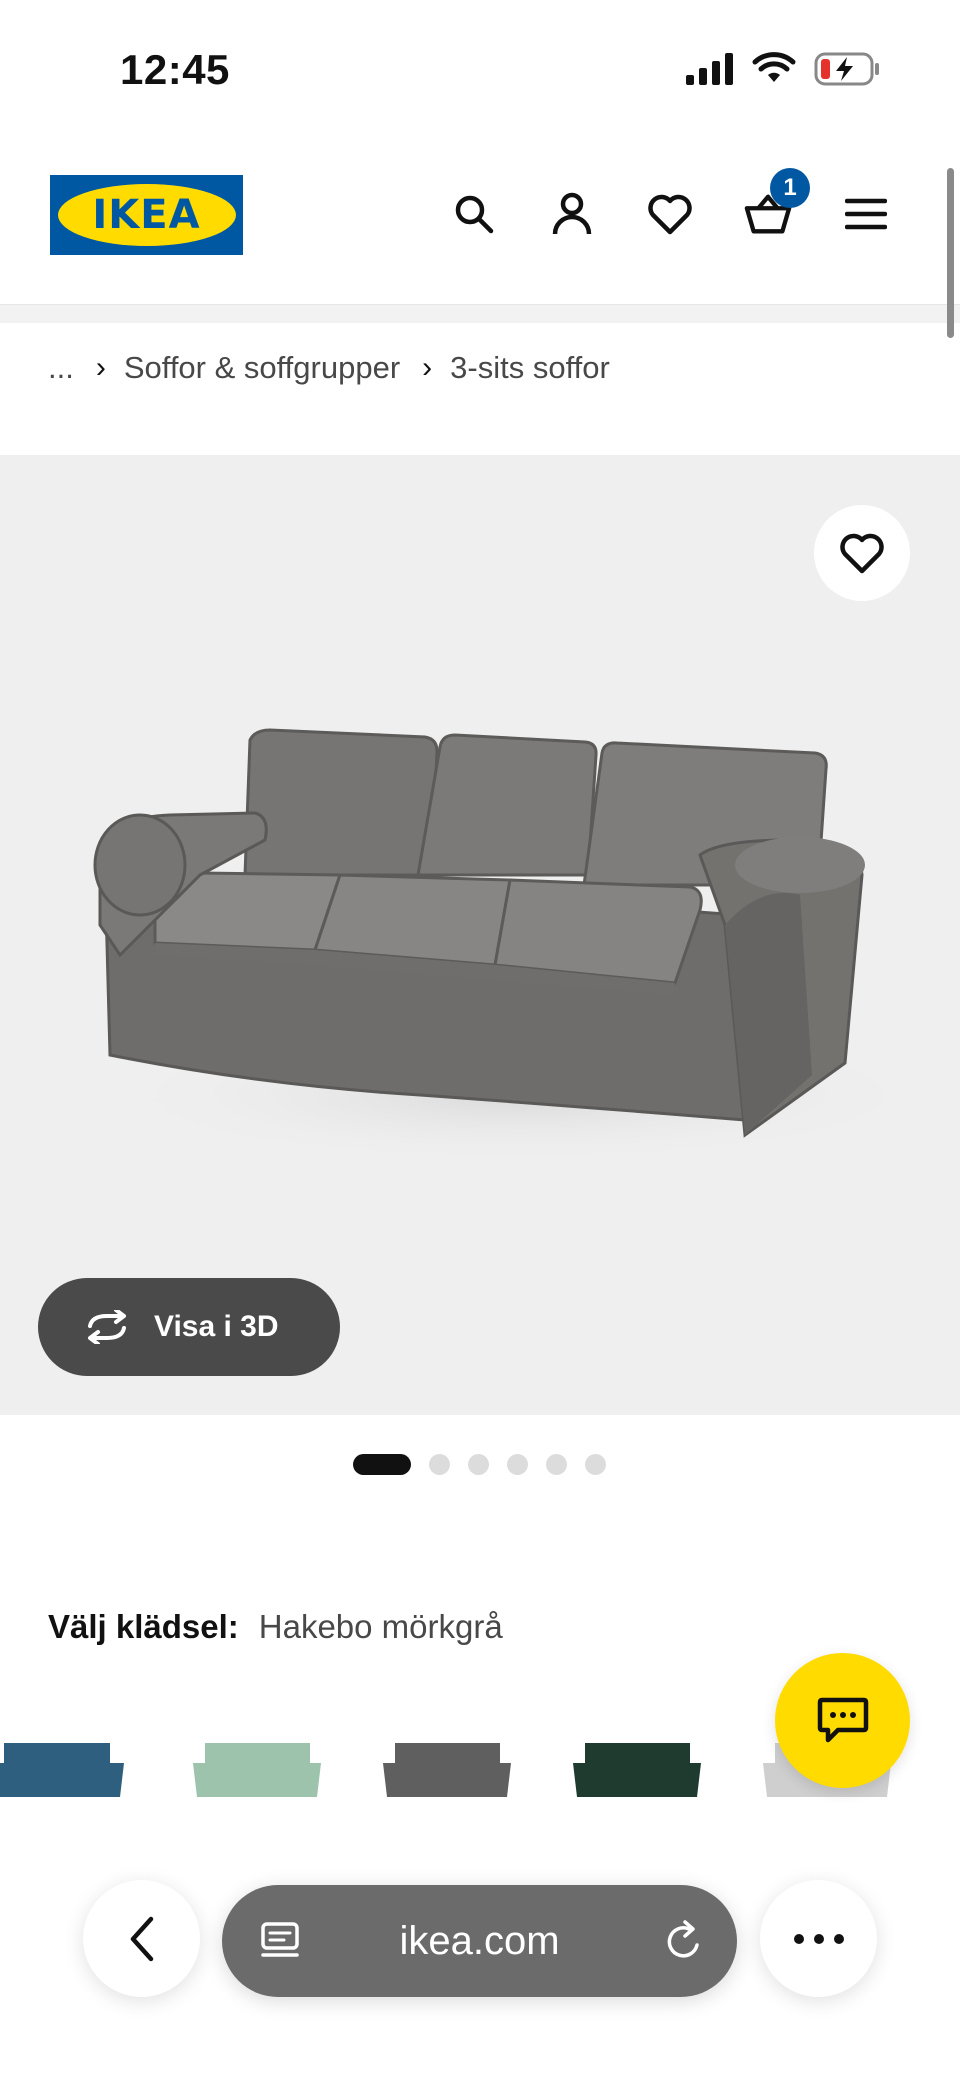  I want to click on wifi-icon, so click(774, 67).